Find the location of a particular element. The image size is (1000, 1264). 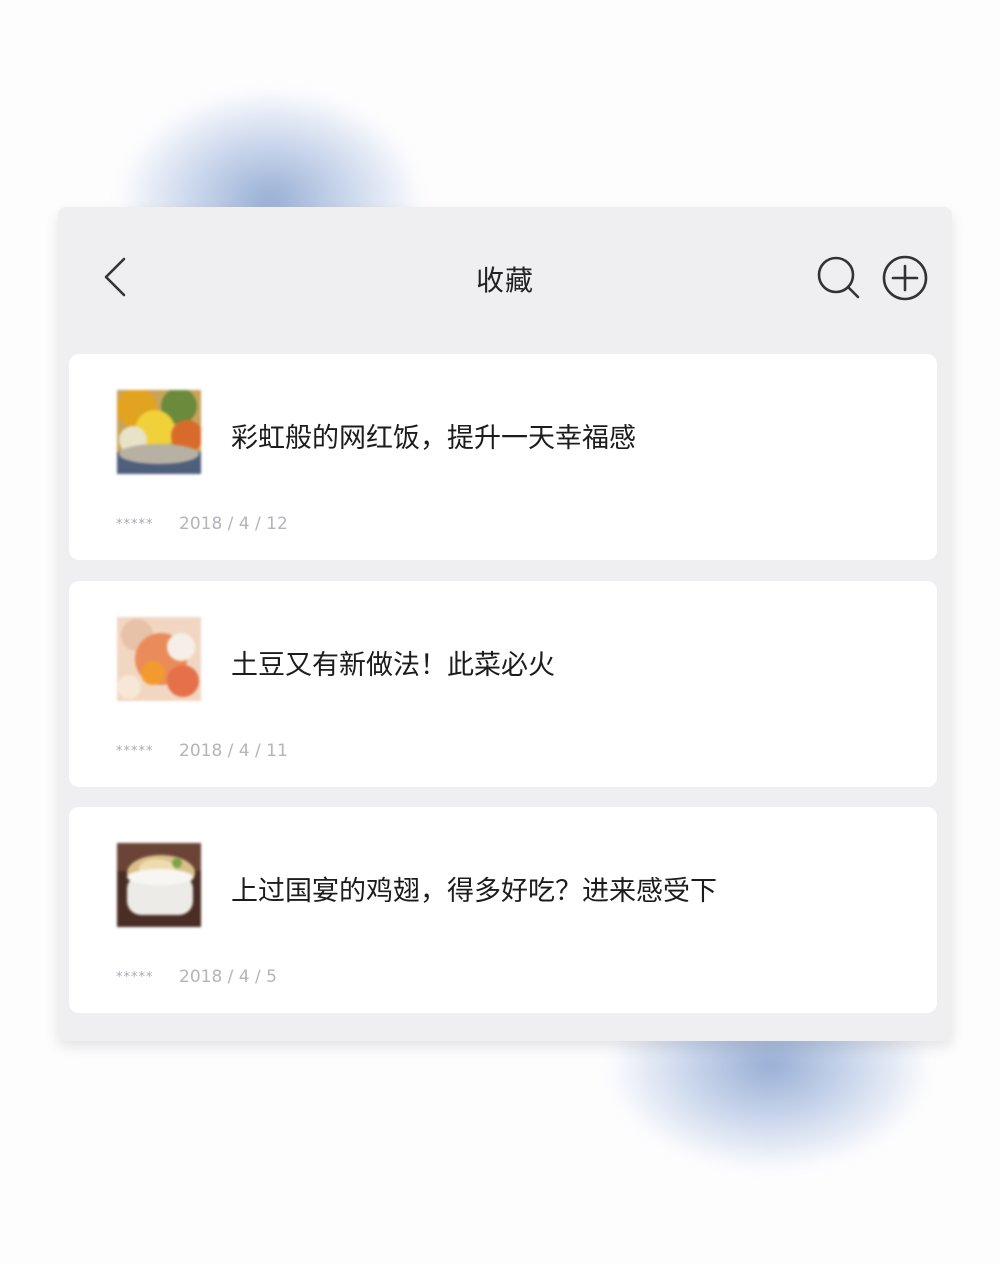

plus-circle-icon is located at coordinates (905, 278).